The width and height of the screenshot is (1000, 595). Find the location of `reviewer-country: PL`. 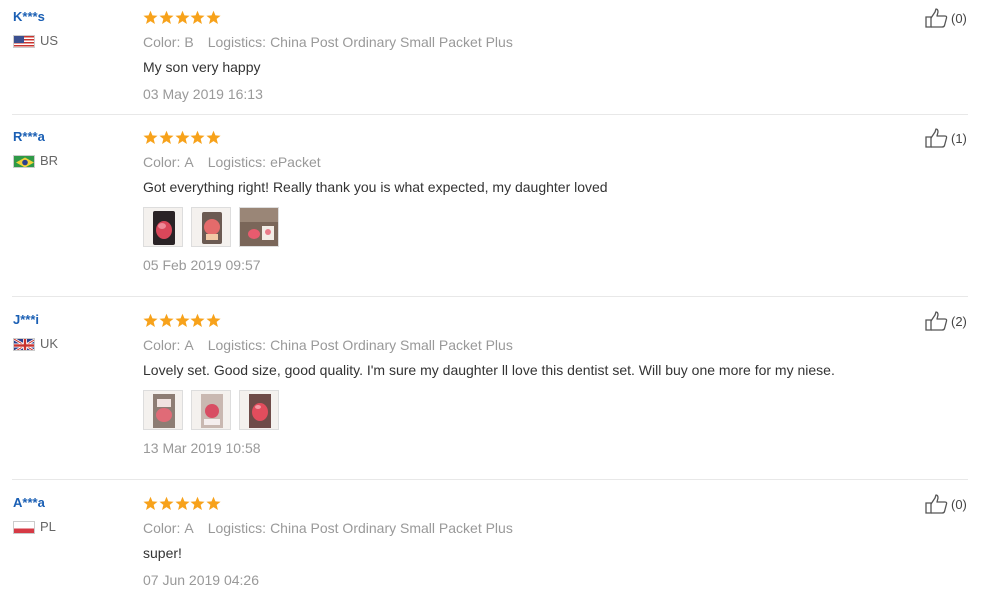

reviewer-country: PL is located at coordinates (34, 527).